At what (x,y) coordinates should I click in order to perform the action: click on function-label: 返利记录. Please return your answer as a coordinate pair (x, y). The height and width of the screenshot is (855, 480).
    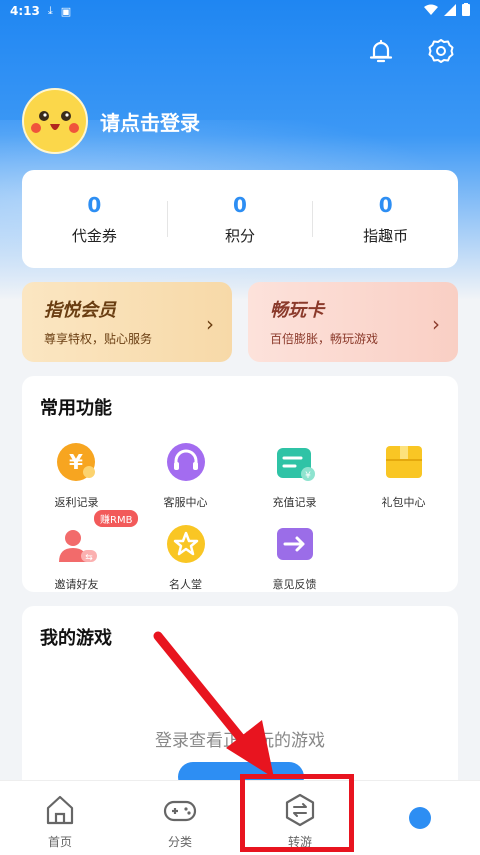
    Looking at the image, I should click on (76, 502).